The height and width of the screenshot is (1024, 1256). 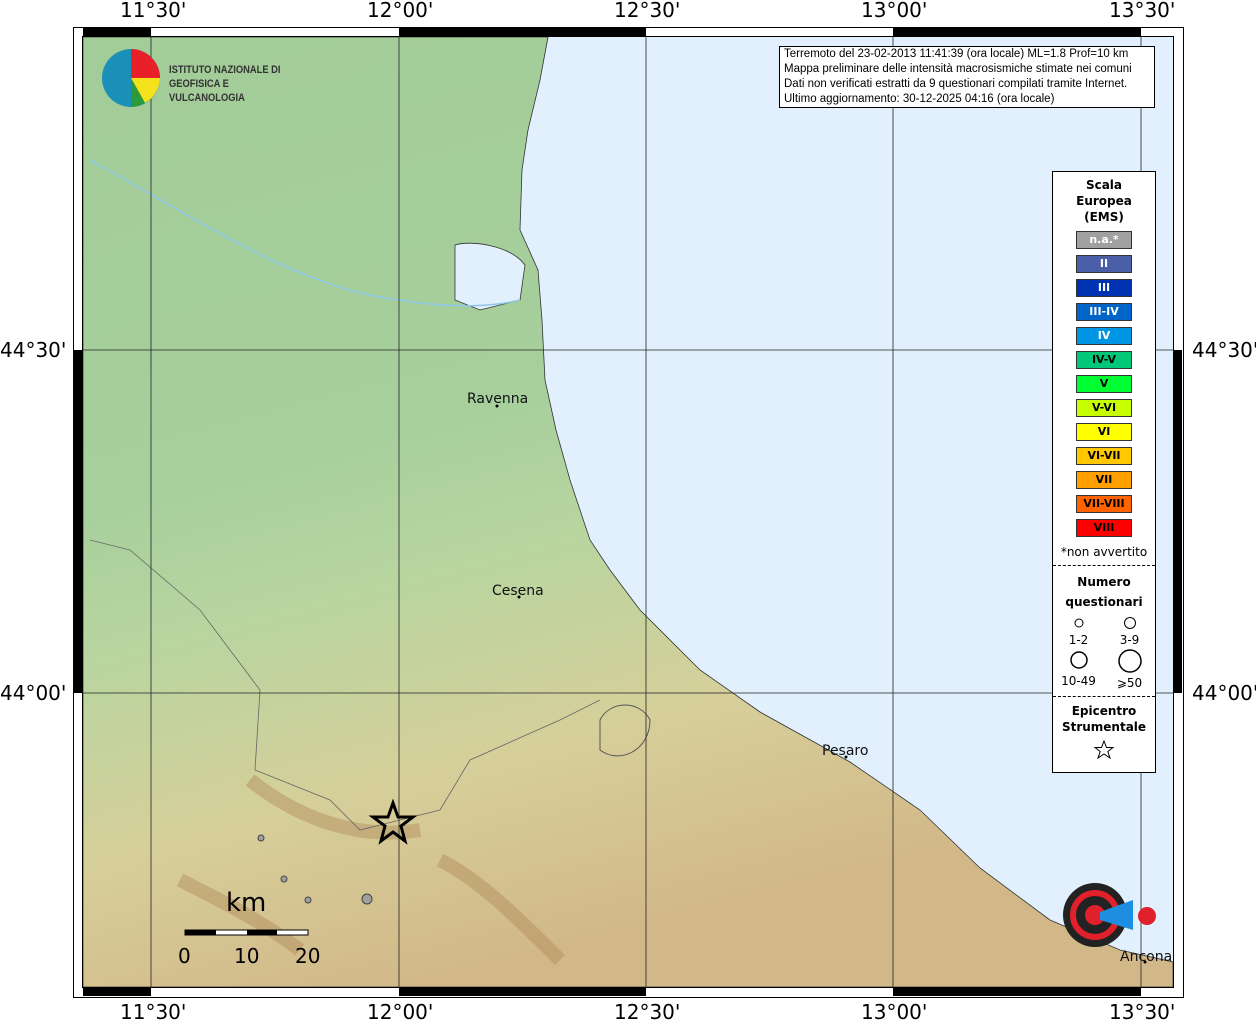 What do you see at coordinates (1104, 217) in the screenshot?
I see `legend-title: (EMS)` at bounding box center [1104, 217].